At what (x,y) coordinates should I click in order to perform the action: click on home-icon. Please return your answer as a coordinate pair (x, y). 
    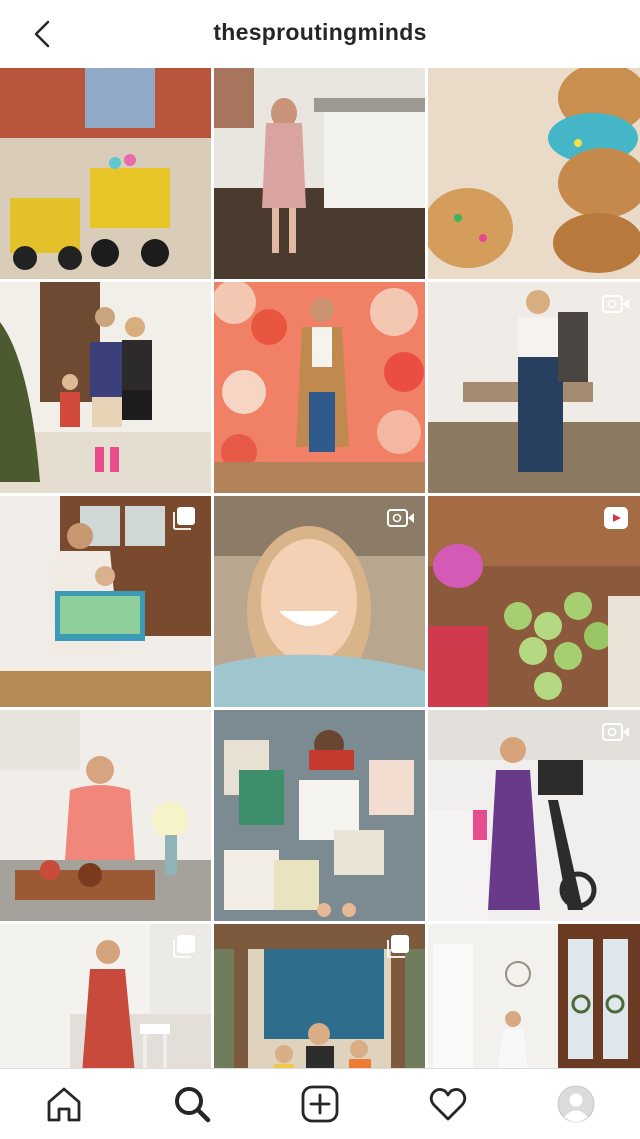
    Looking at the image, I should click on (64, 1104).